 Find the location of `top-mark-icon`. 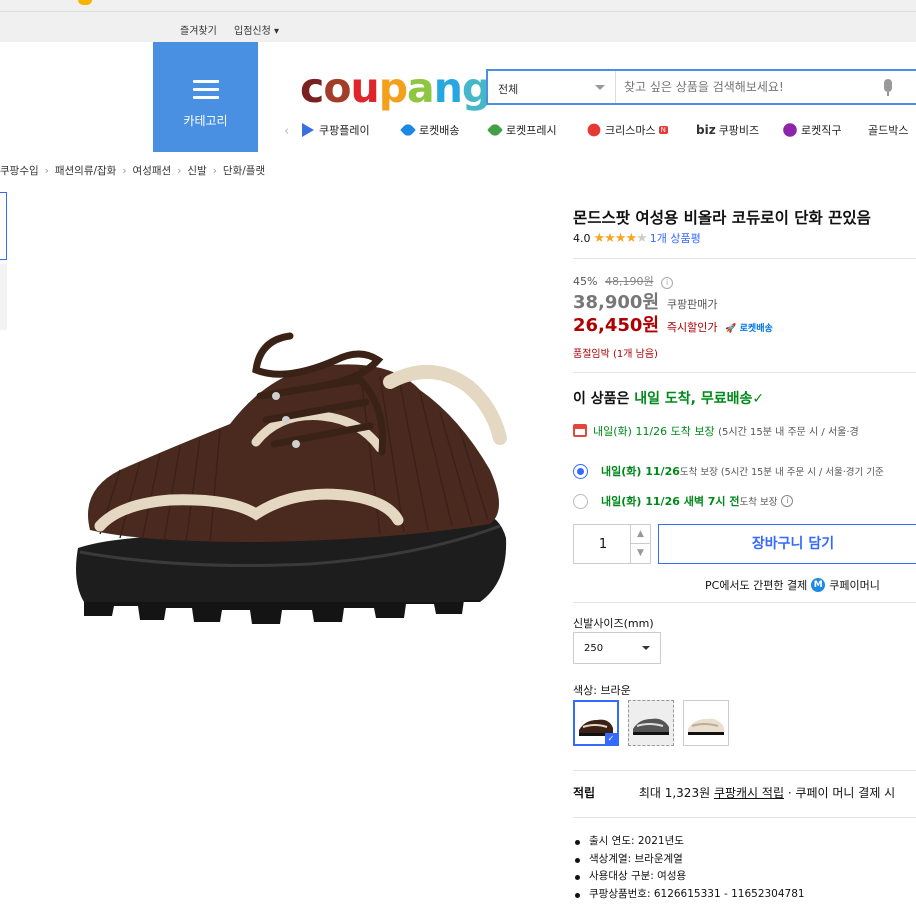

top-mark-icon is located at coordinates (85, 2).